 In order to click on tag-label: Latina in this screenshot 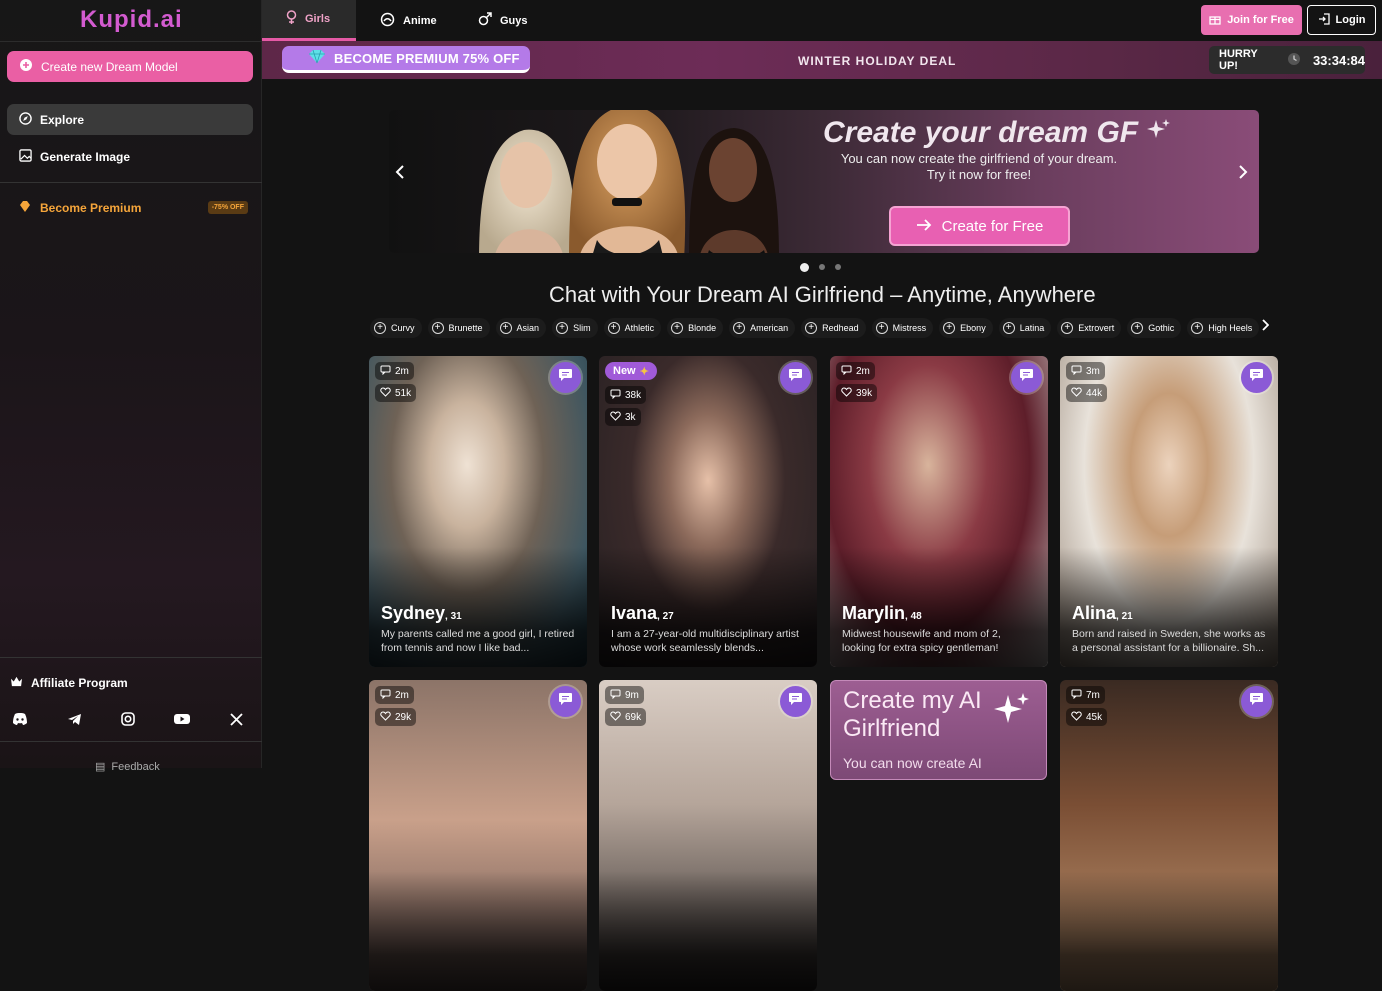, I will do `click(1032, 328)`.